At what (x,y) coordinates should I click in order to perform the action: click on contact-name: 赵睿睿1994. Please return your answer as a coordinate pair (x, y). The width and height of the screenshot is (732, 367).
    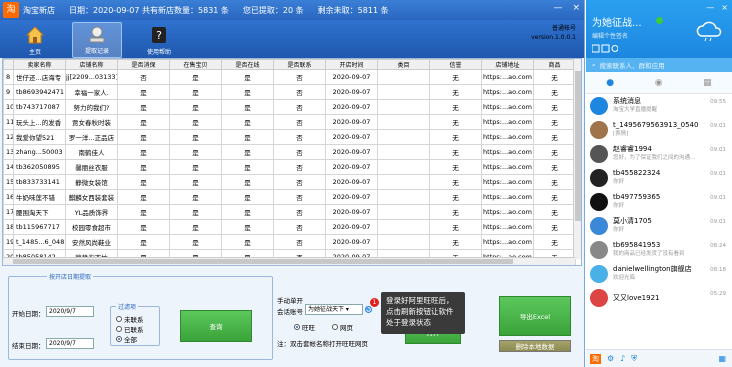
    Looking at the image, I should click on (632, 149).